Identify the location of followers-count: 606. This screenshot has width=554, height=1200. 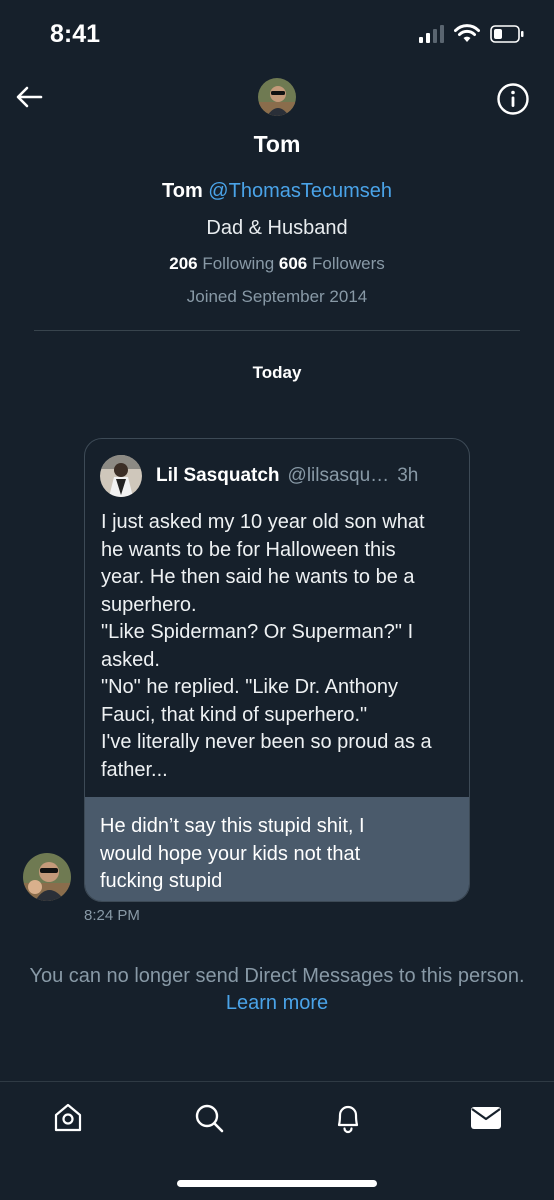
(293, 263).